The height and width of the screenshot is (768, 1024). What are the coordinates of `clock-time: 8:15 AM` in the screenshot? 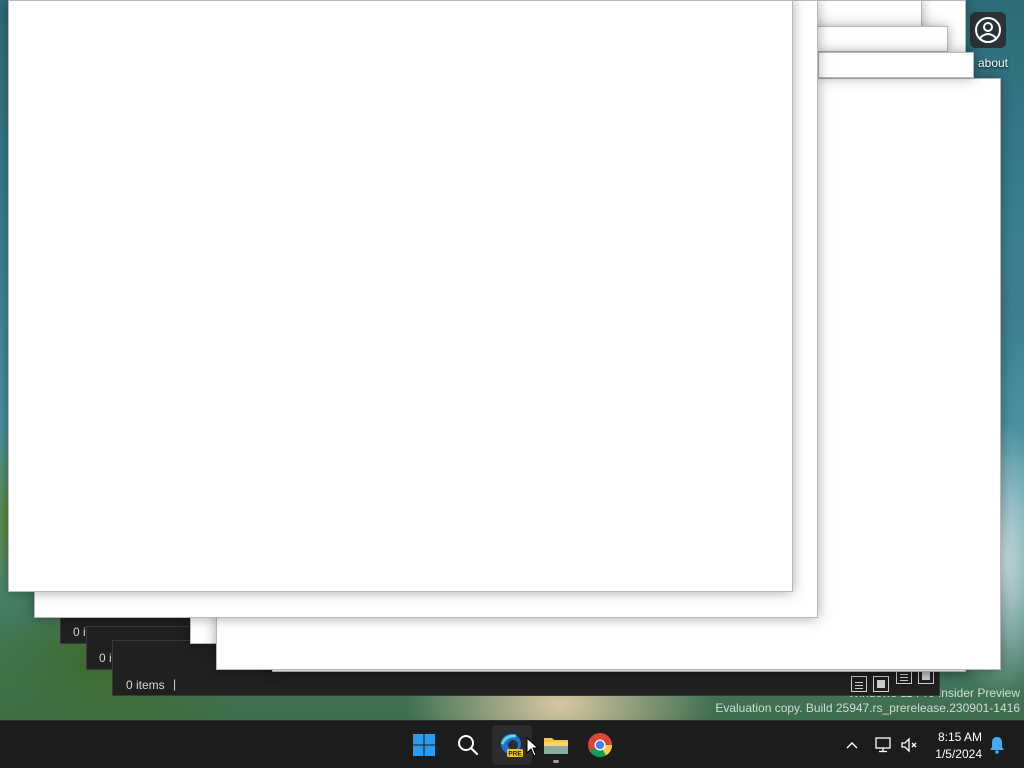 It's located at (959, 737).